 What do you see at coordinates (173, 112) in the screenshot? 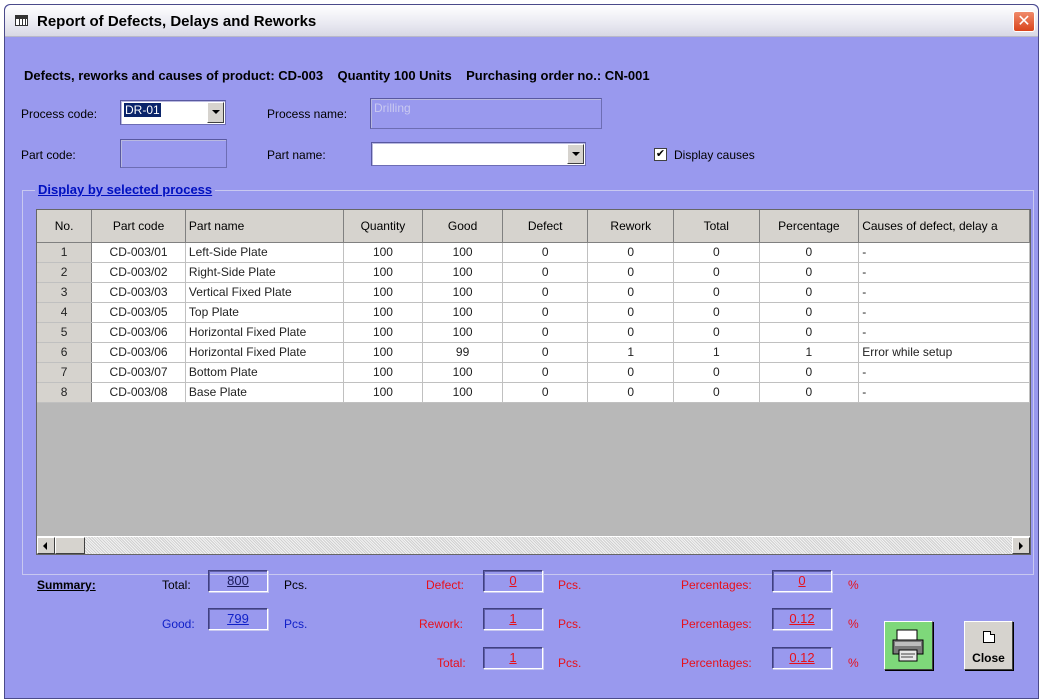
I see `process-code-combo: DR-01` at bounding box center [173, 112].